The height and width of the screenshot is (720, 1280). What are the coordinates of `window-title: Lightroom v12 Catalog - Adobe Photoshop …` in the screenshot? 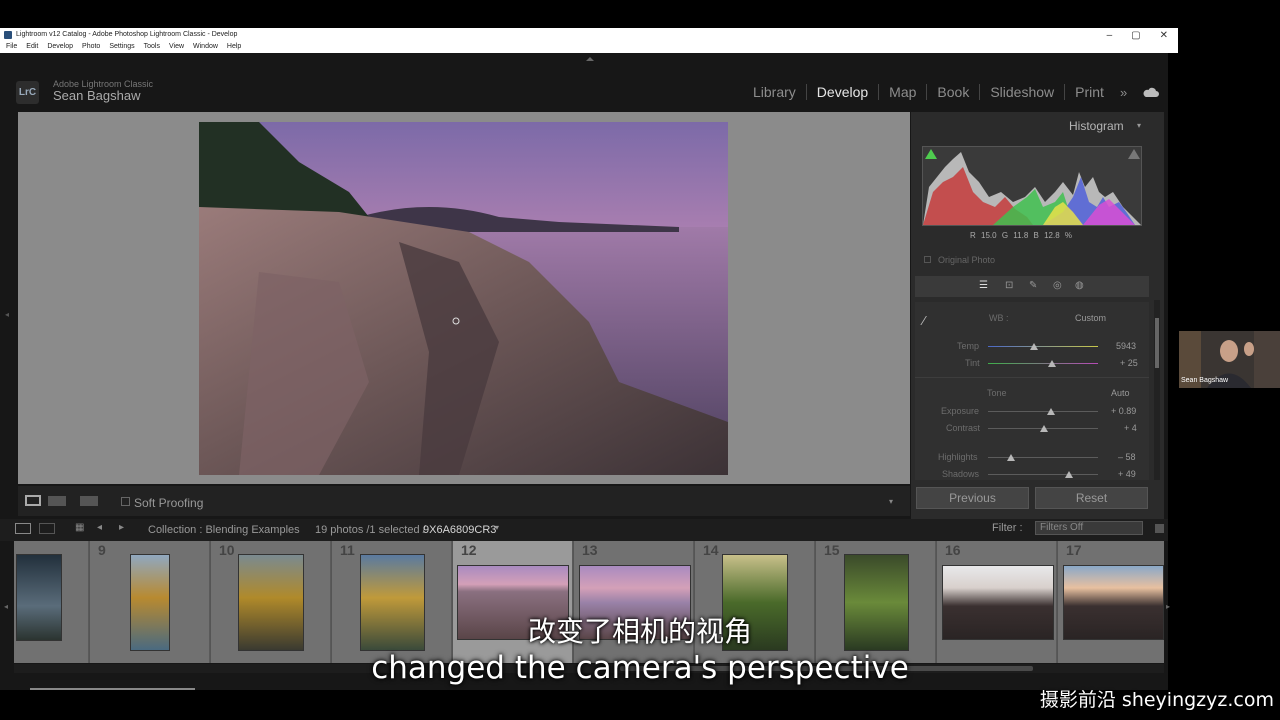 It's located at (127, 34).